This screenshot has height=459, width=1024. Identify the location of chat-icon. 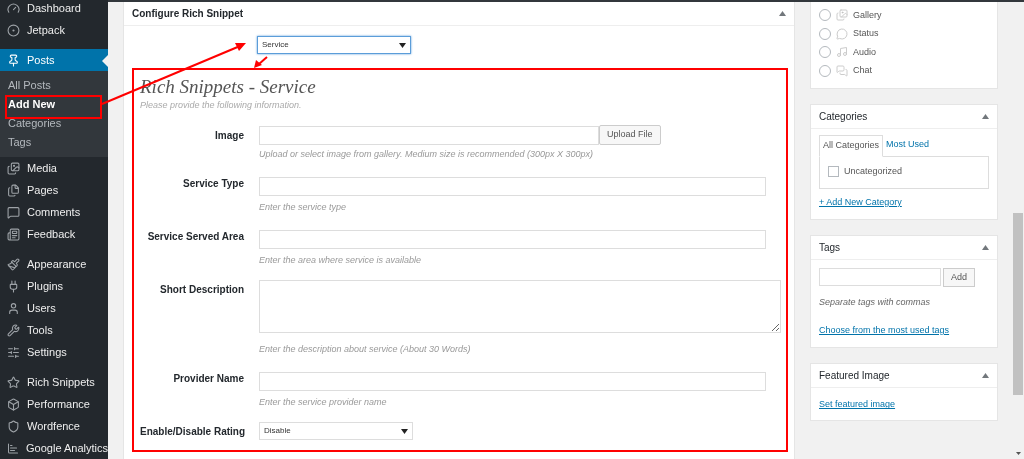
(842, 71).